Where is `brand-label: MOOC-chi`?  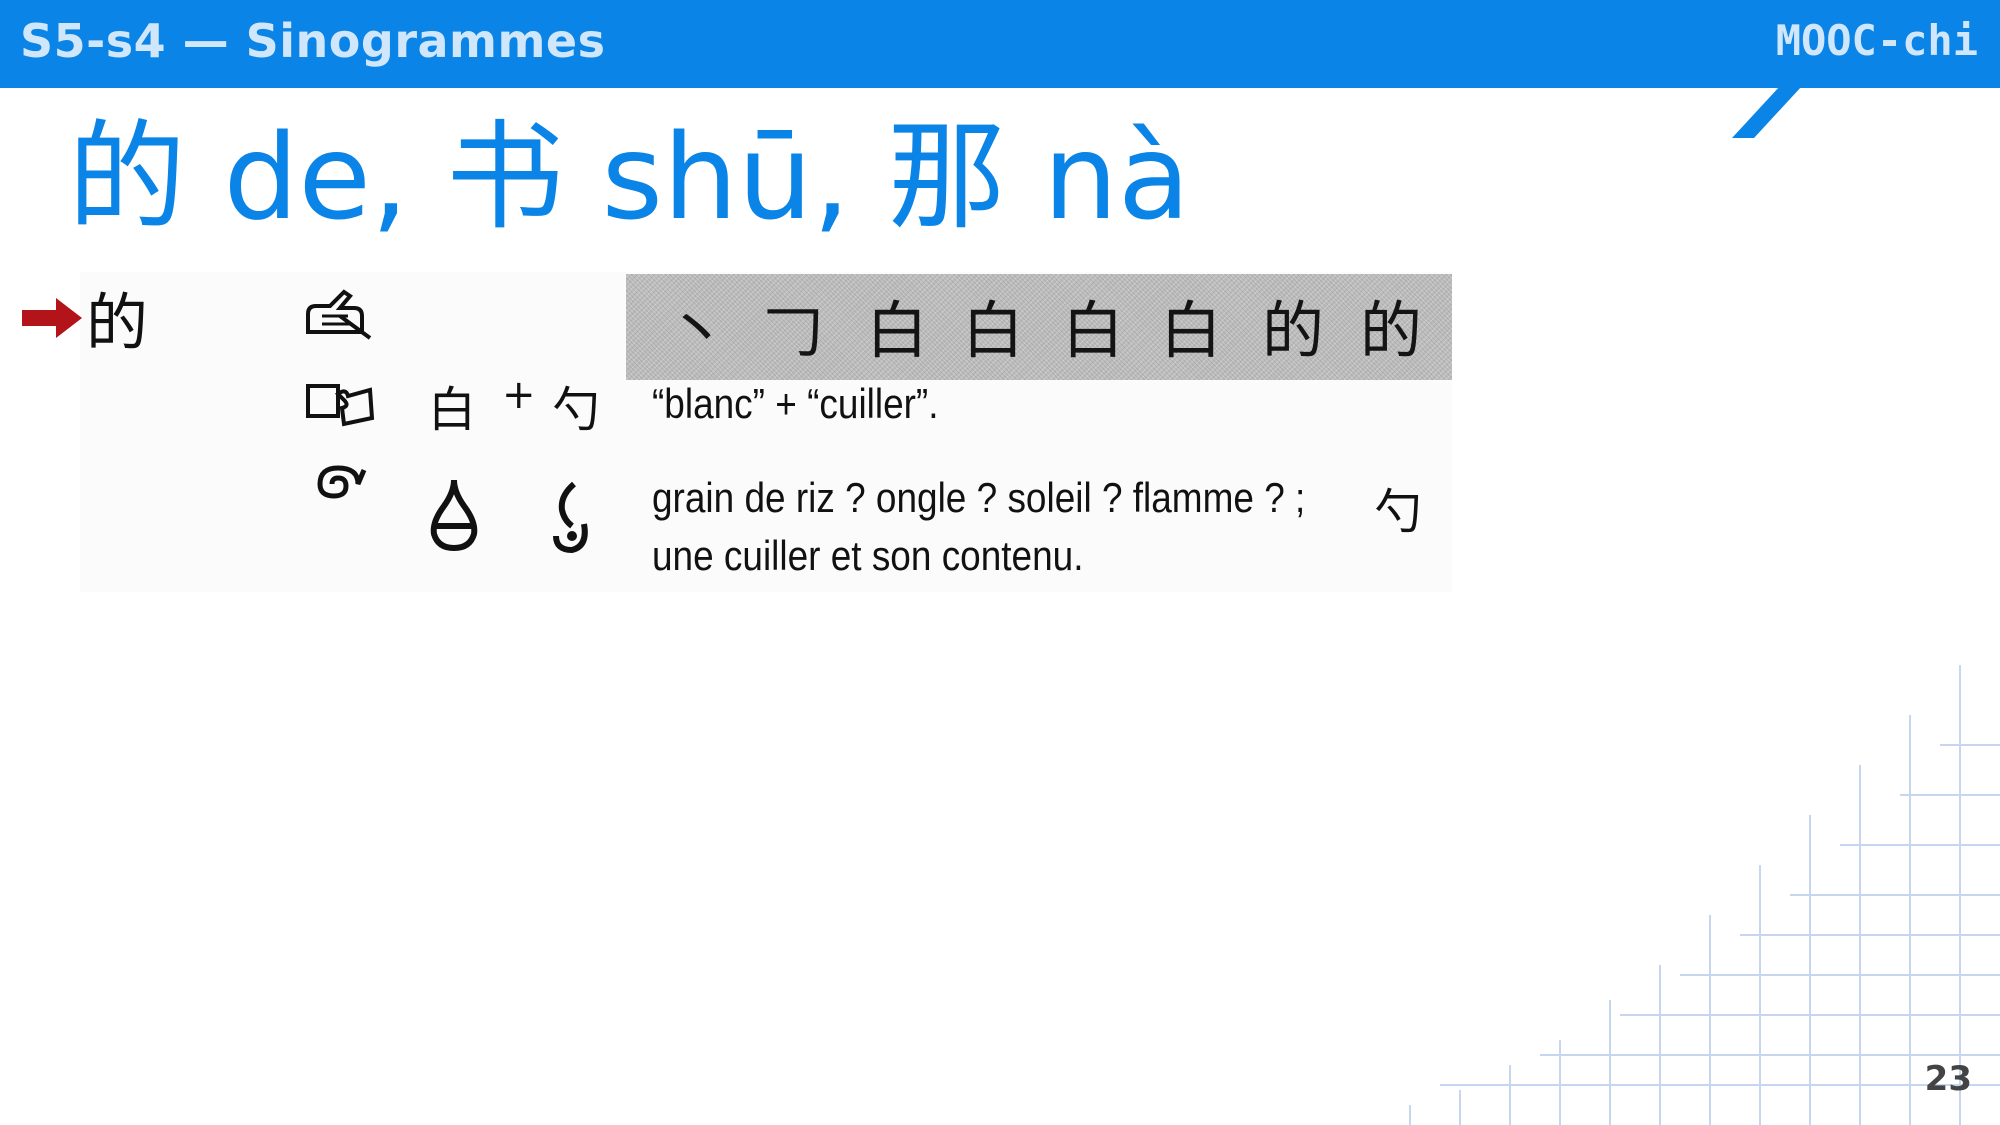
brand-label: MOOC-chi is located at coordinates (1876, 40).